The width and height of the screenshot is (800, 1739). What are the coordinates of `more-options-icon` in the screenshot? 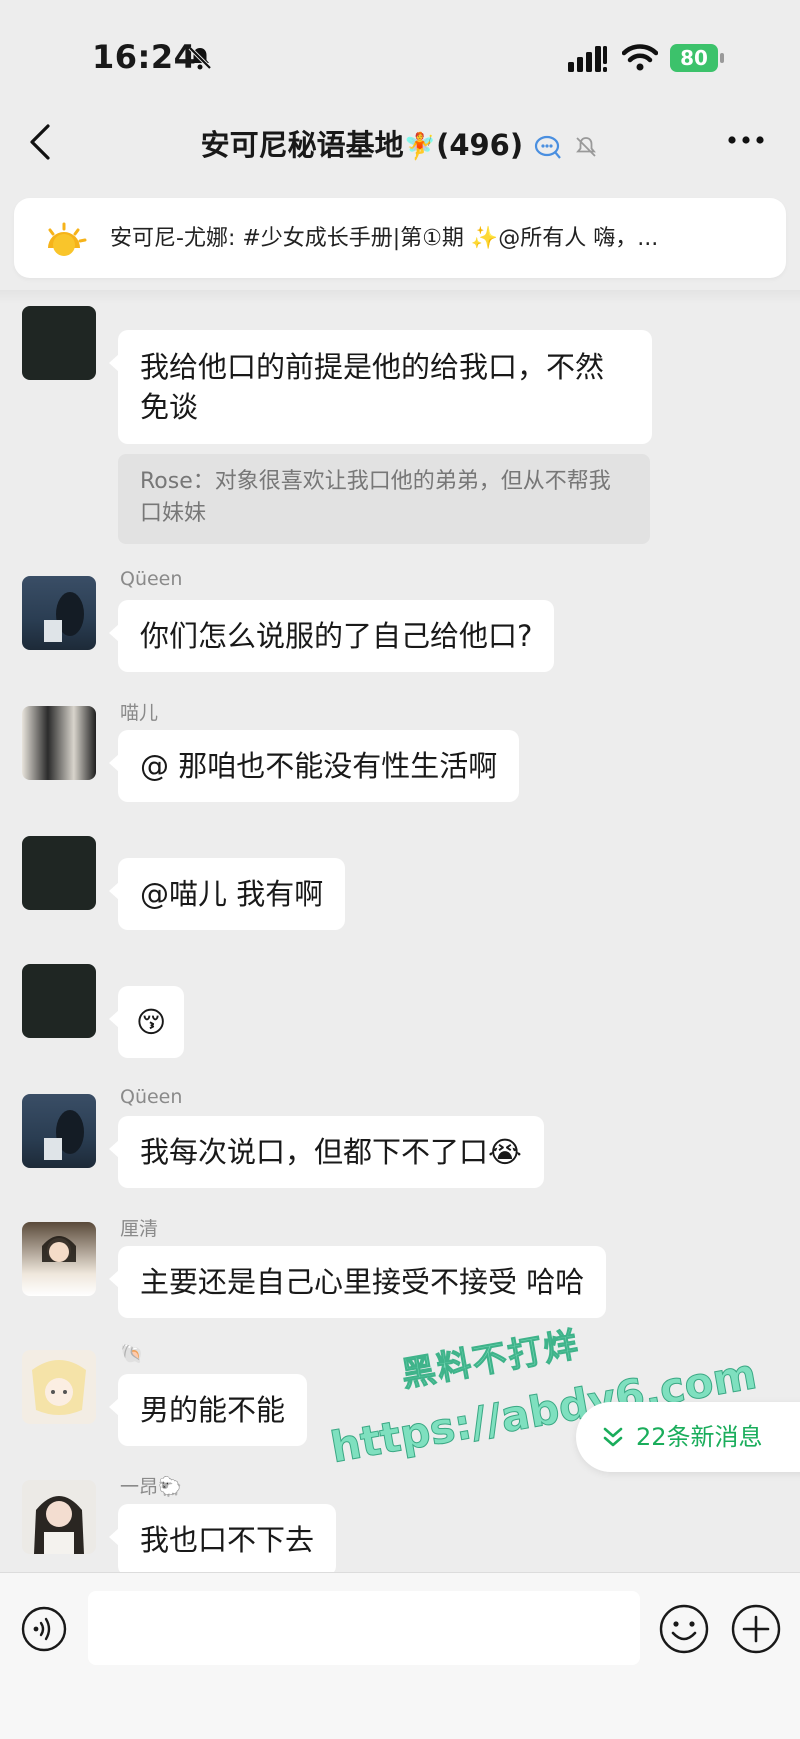 It's located at (746, 140).